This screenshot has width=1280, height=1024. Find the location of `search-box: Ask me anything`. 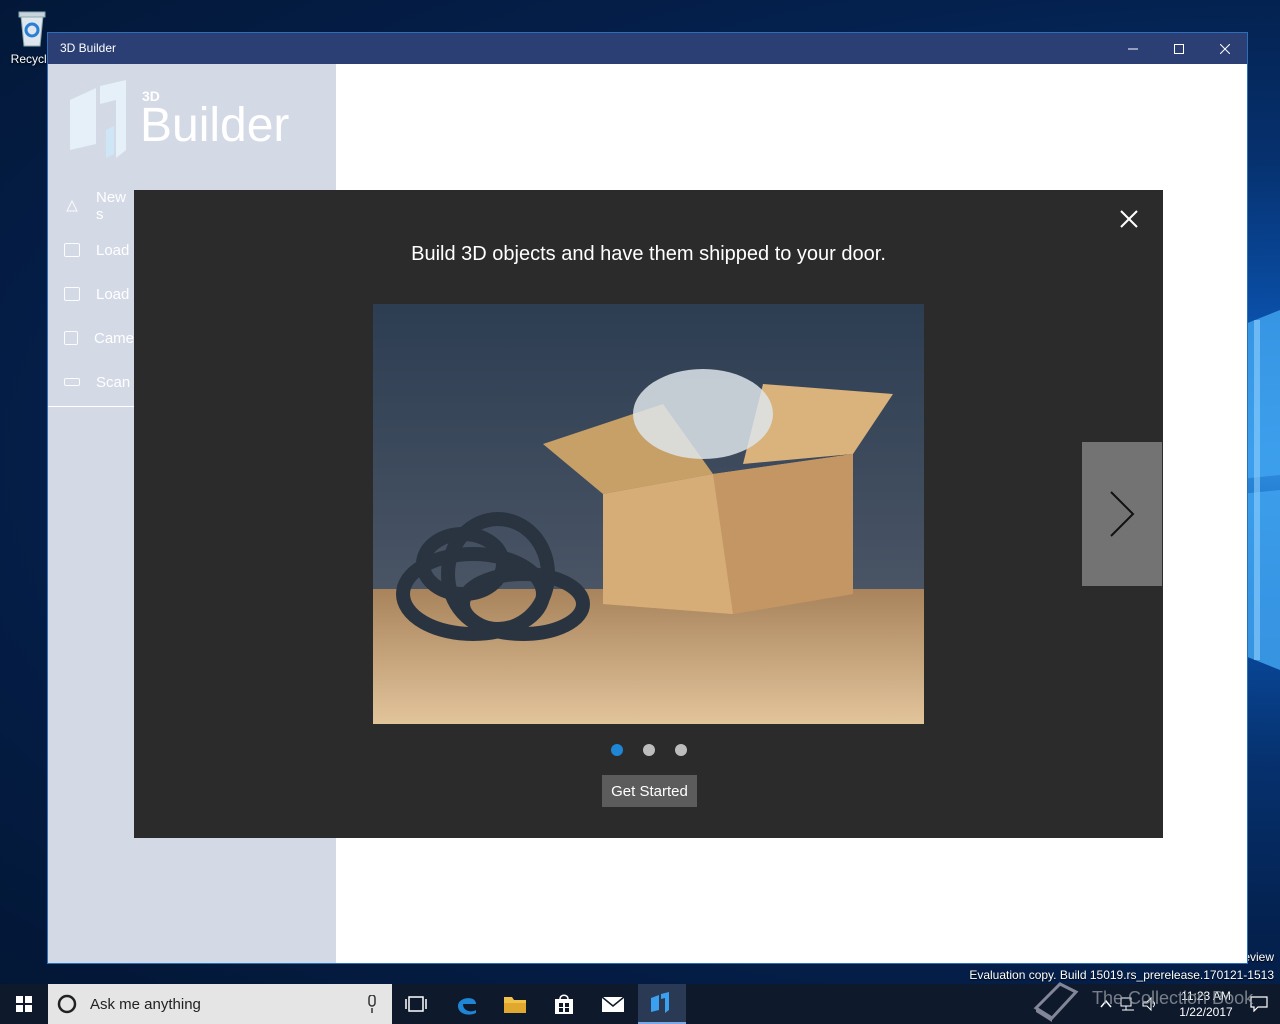

search-box: Ask me anything is located at coordinates (220, 1004).